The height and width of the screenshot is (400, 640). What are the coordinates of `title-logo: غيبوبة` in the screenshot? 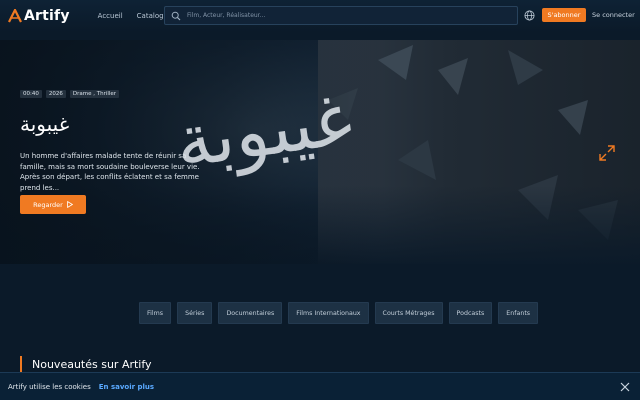 It's located at (45, 124).